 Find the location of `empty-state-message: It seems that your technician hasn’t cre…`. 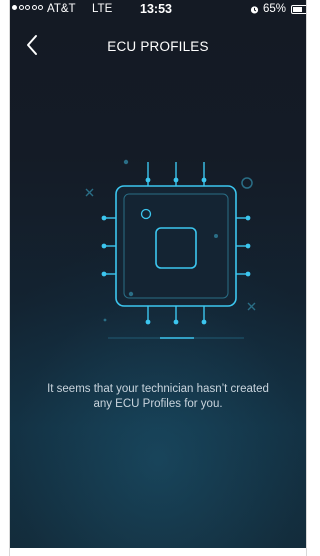

empty-state-message: It seems that your technician hasn’t cre… is located at coordinates (158, 396).